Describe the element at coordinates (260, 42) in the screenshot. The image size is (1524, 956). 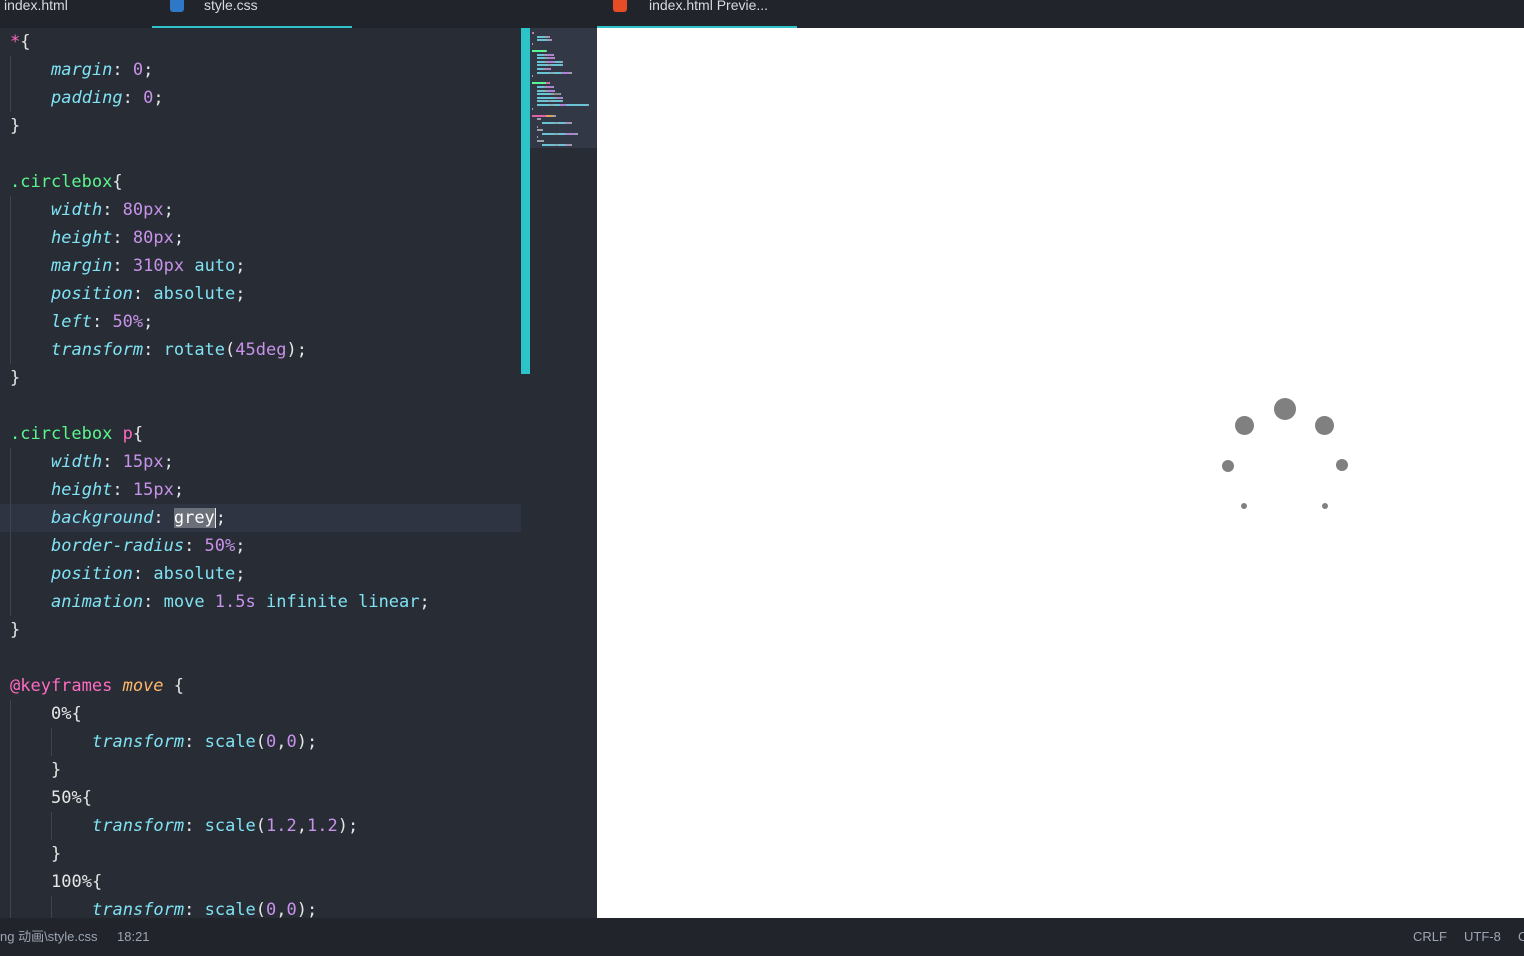
I see `code-line: *{` at that location.